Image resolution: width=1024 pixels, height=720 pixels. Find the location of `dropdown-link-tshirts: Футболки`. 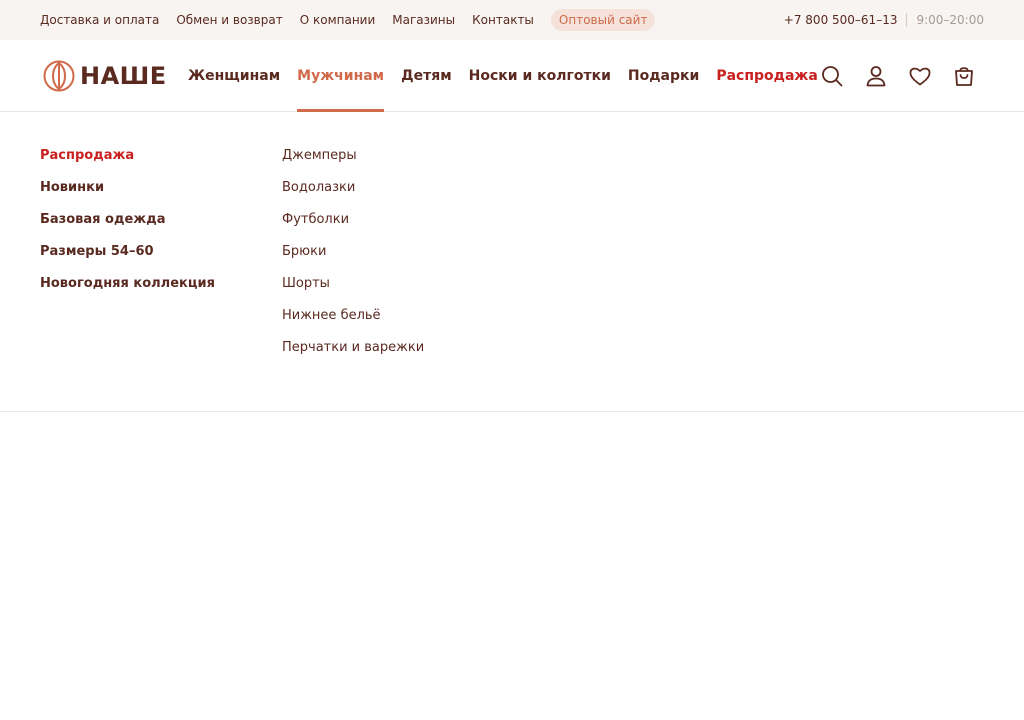

dropdown-link-tshirts: Футболки is located at coordinates (353, 220).